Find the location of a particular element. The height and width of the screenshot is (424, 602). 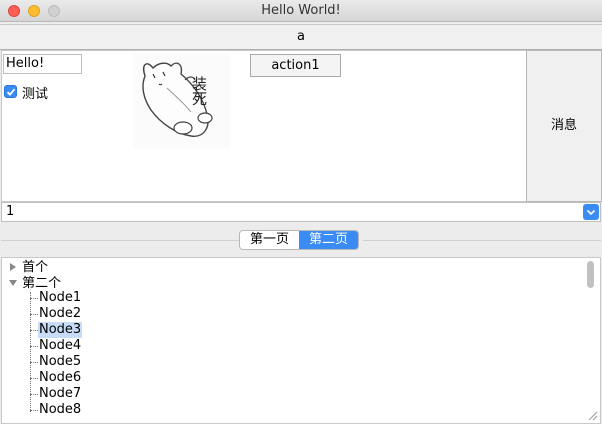

tree-node: Node8 is located at coordinates (60, 410).